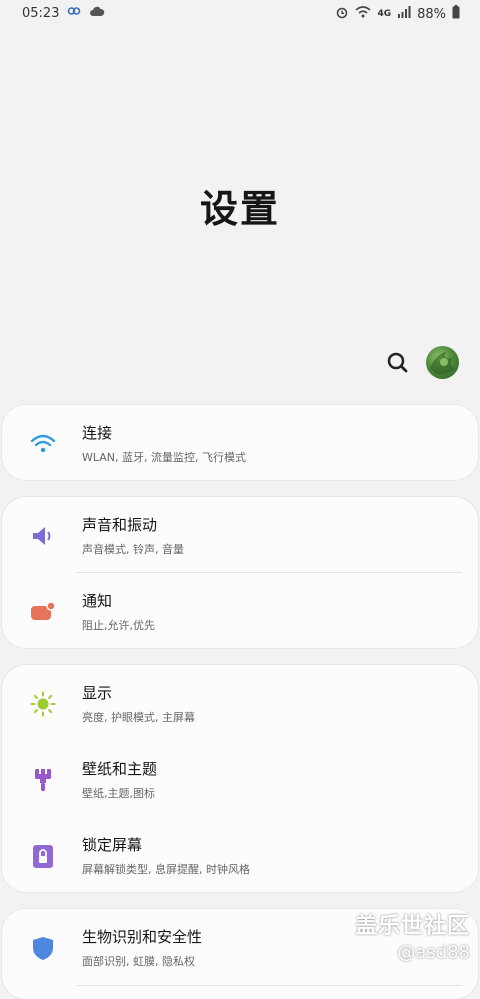 This screenshot has height=999, width=480. Describe the element at coordinates (43, 612) in the screenshot. I see `notification-icon` at that location.